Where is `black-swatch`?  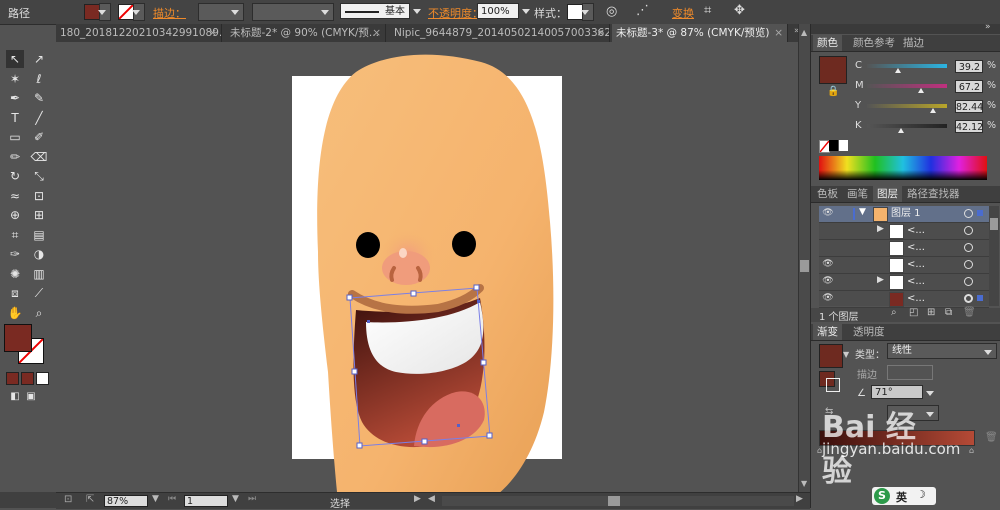 black-swatch is located at coordinates (833, 145).